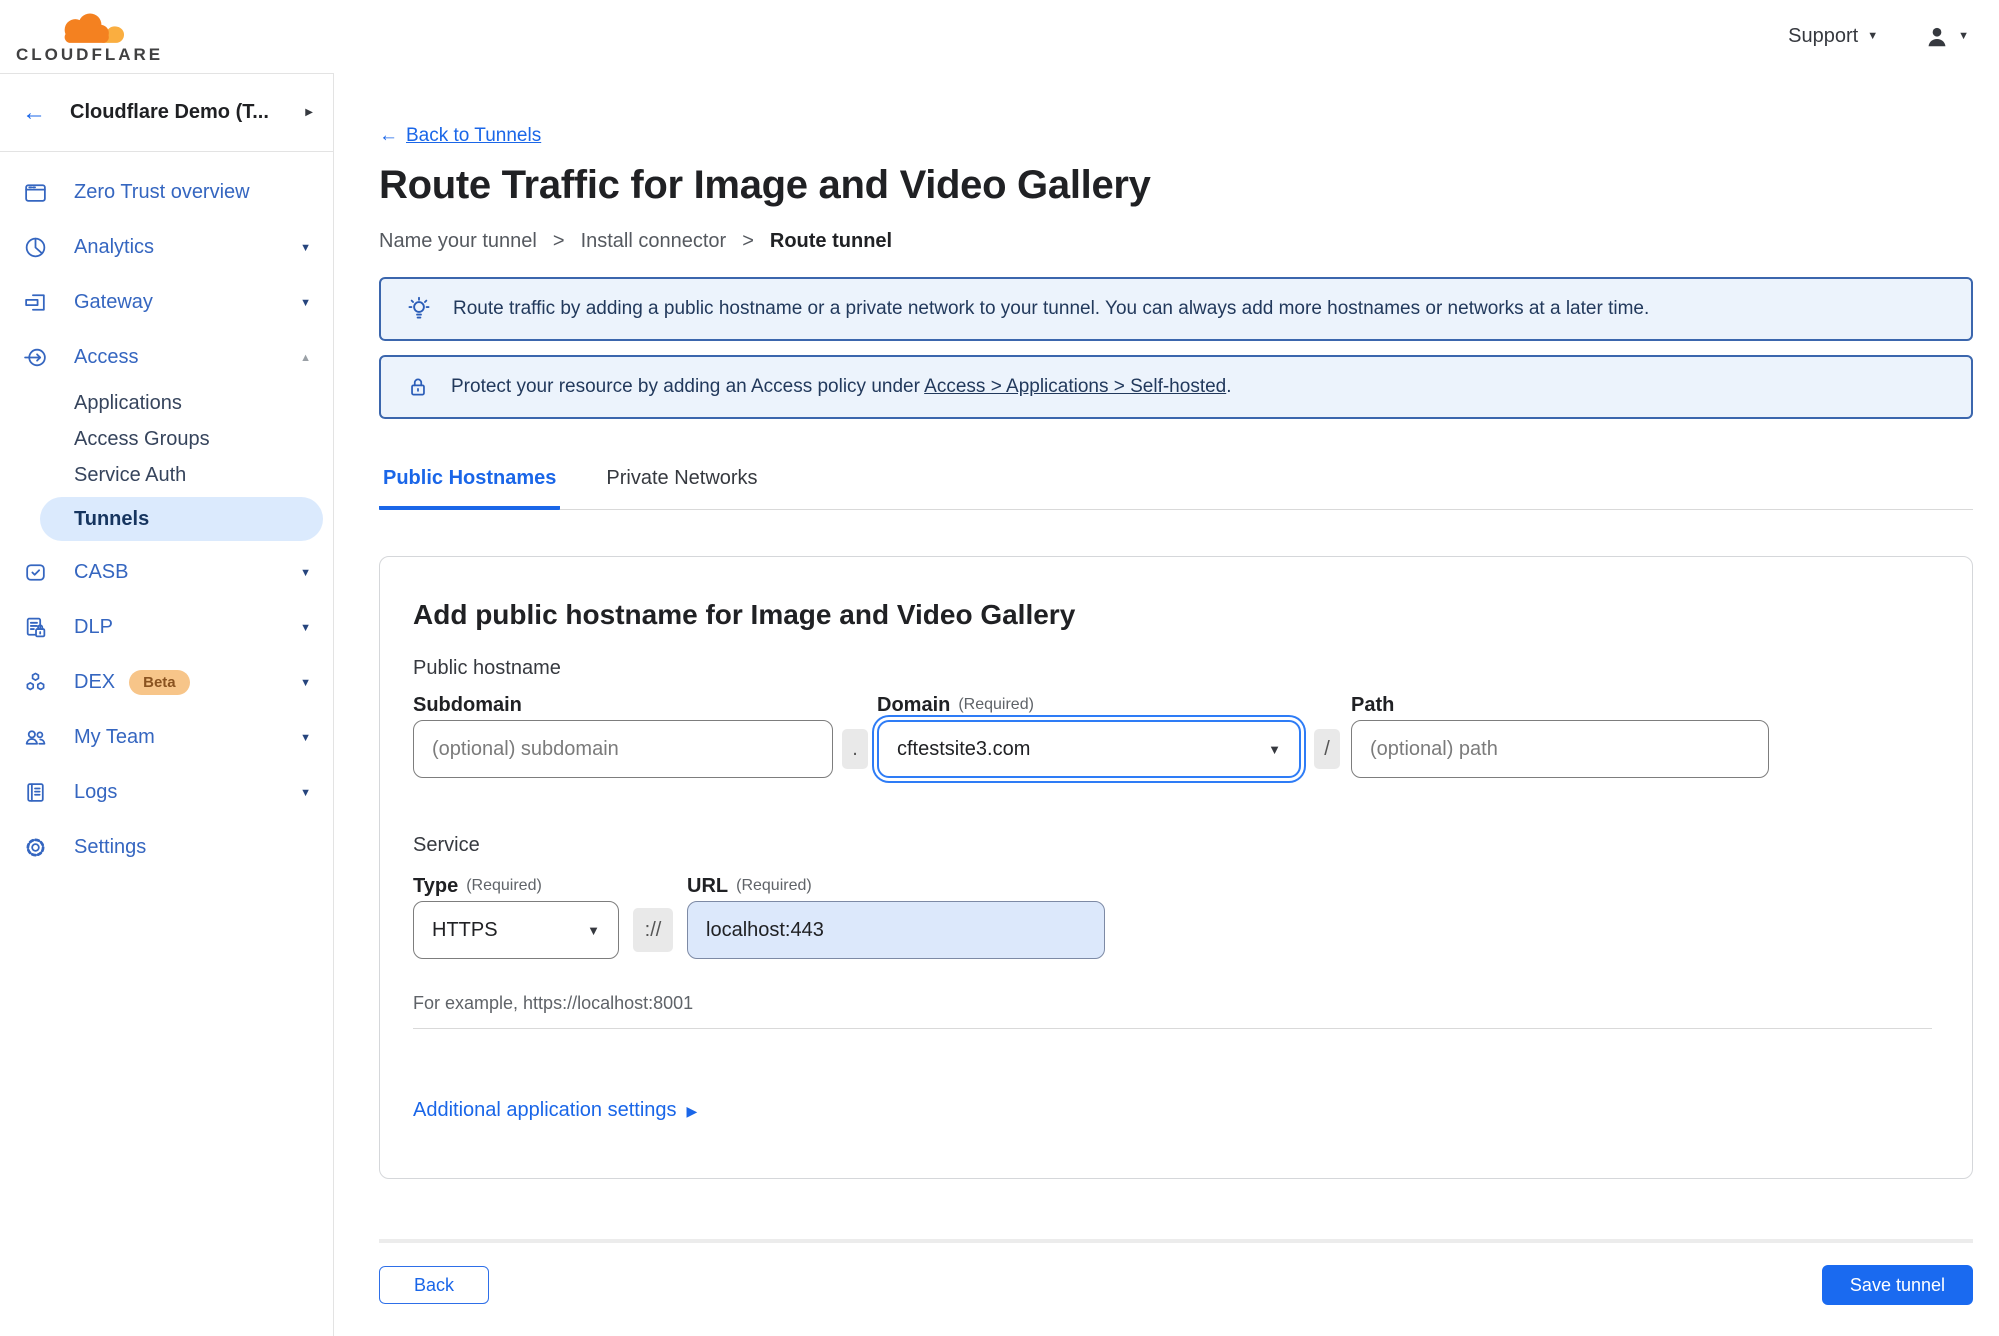  Describe the element at coordinates (35, 628) in the screenshot. I see `dlp-icon` at that location.